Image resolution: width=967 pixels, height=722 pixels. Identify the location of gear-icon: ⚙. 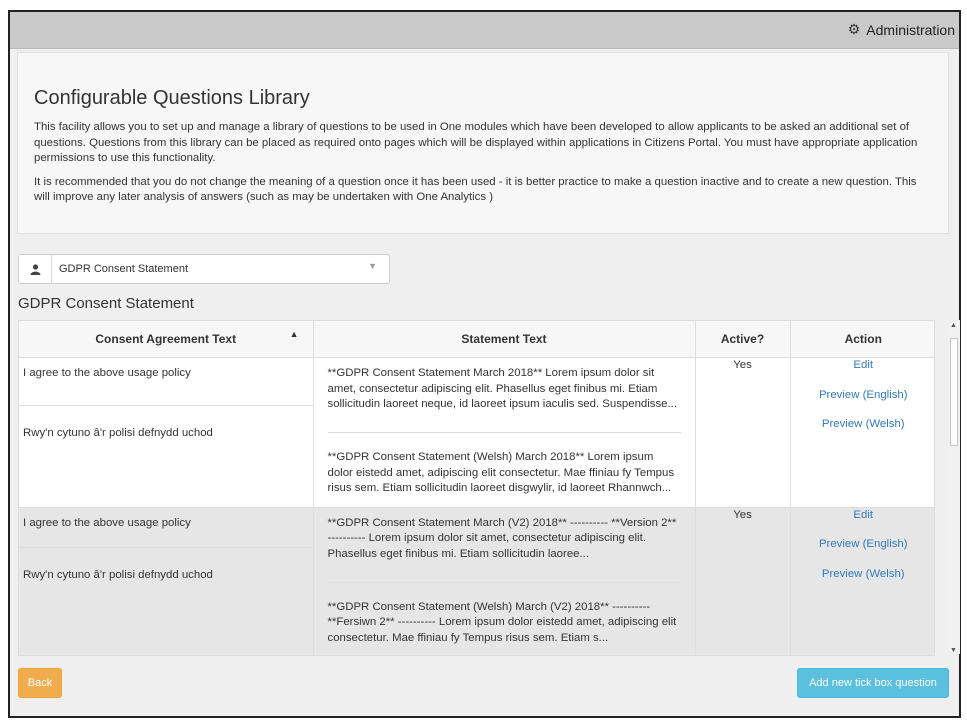
(854, 29).